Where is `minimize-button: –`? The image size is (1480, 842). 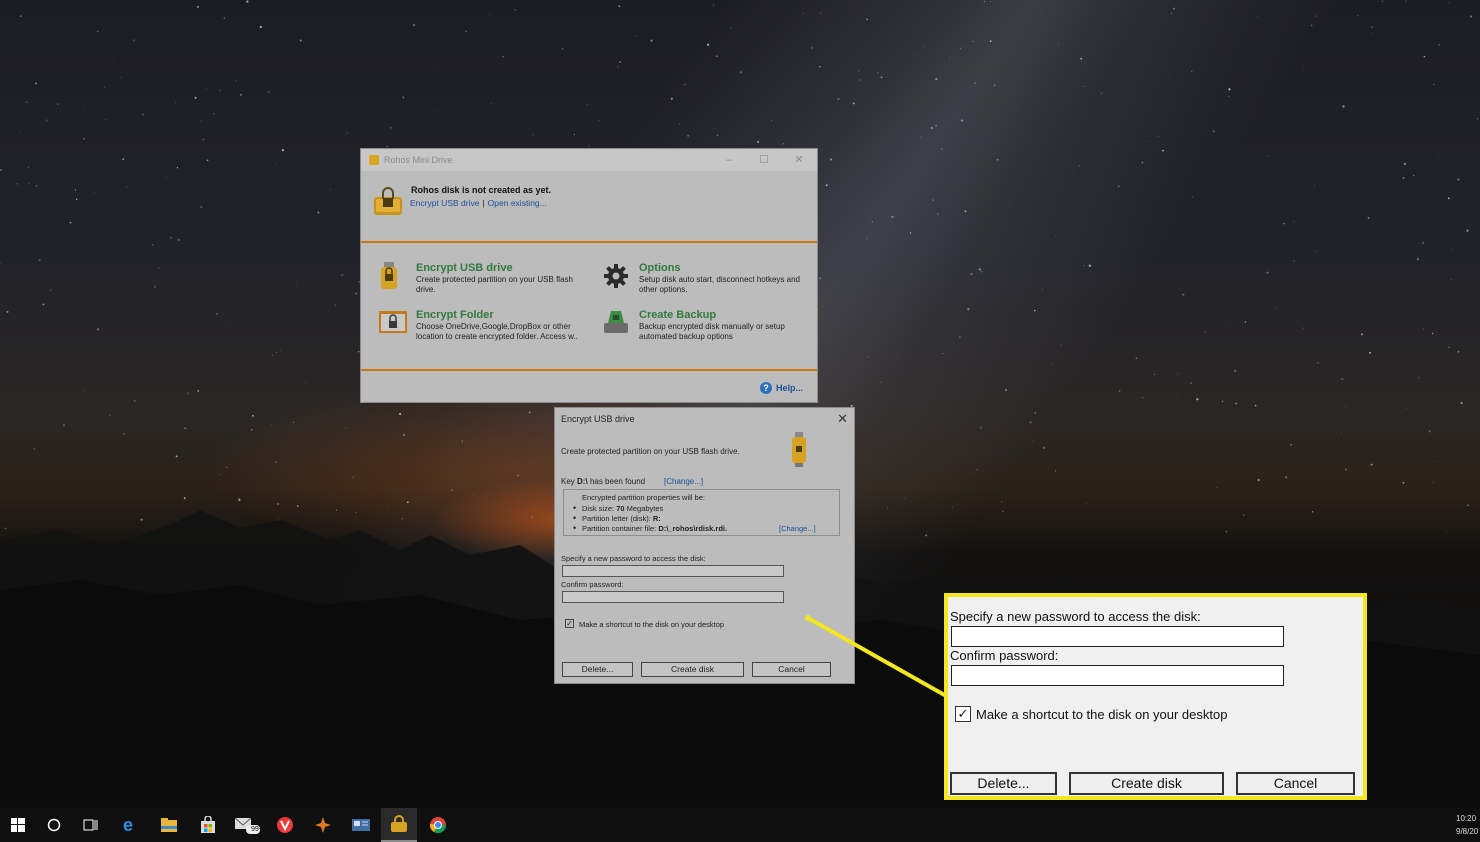 minimize-button: – is located at coordinates (729, 160).